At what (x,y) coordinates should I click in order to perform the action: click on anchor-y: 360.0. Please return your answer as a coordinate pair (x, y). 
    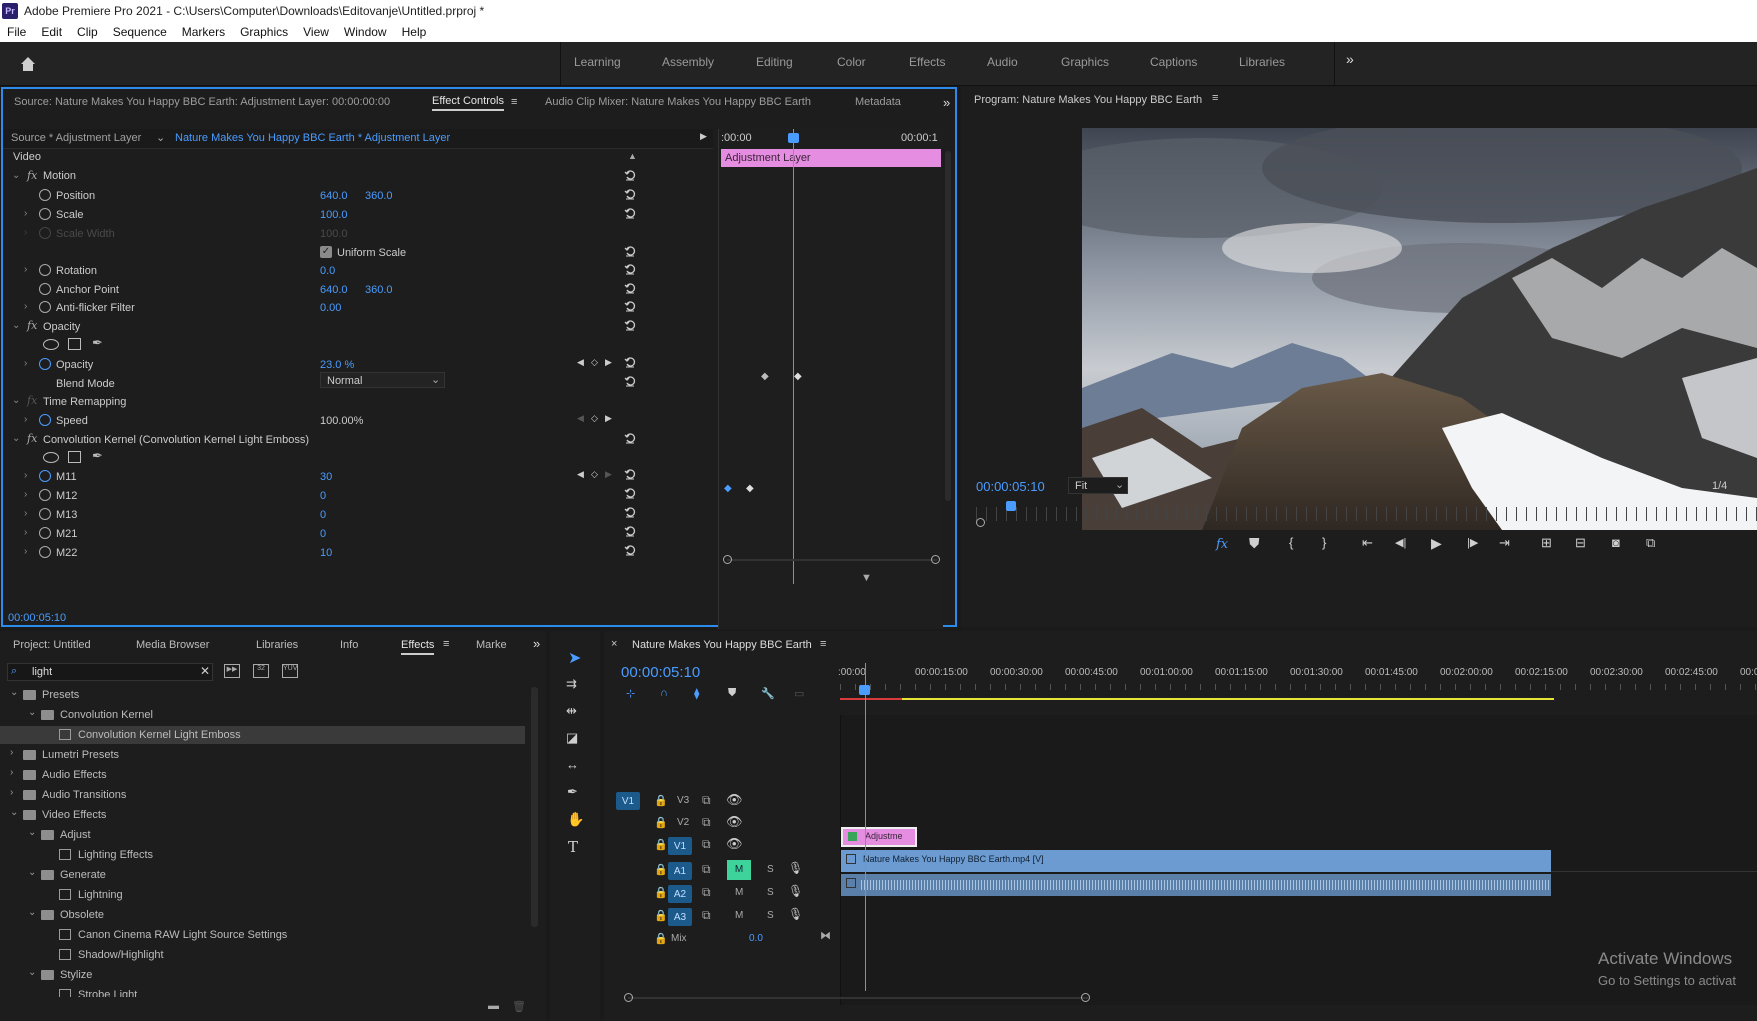
    Looking at the image, I should click on (379, 290).